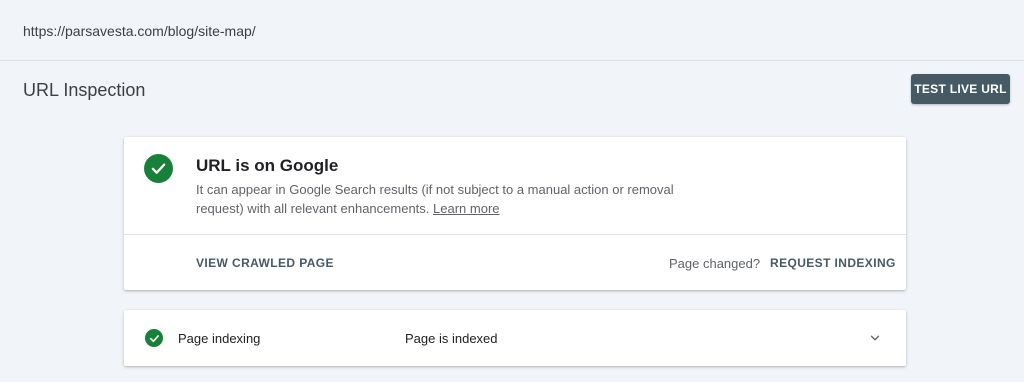 This screenshot has height=382, width=1024. I want to click on page-title: URL Inspection, so click(84, 90).